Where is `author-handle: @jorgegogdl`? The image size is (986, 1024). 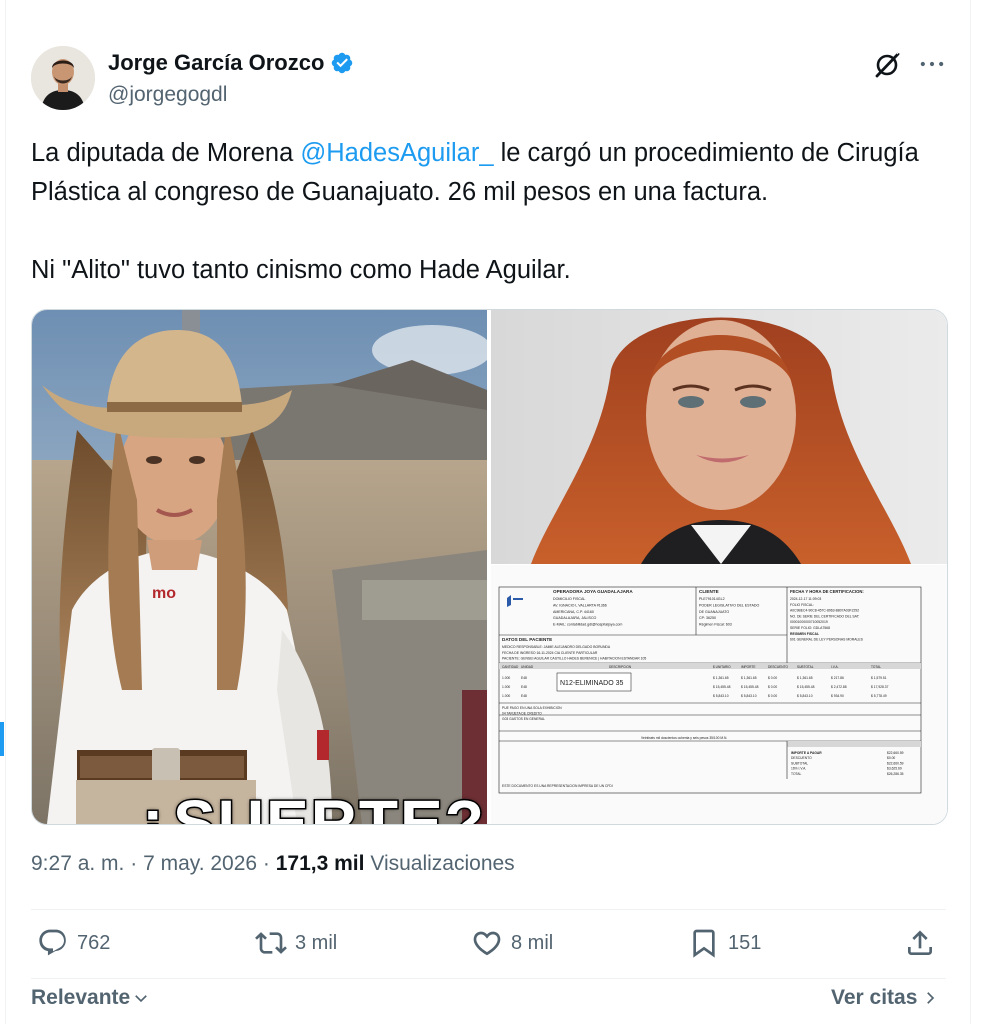 author-handle: @jorgegogdl is located at coordinates (167, 95).